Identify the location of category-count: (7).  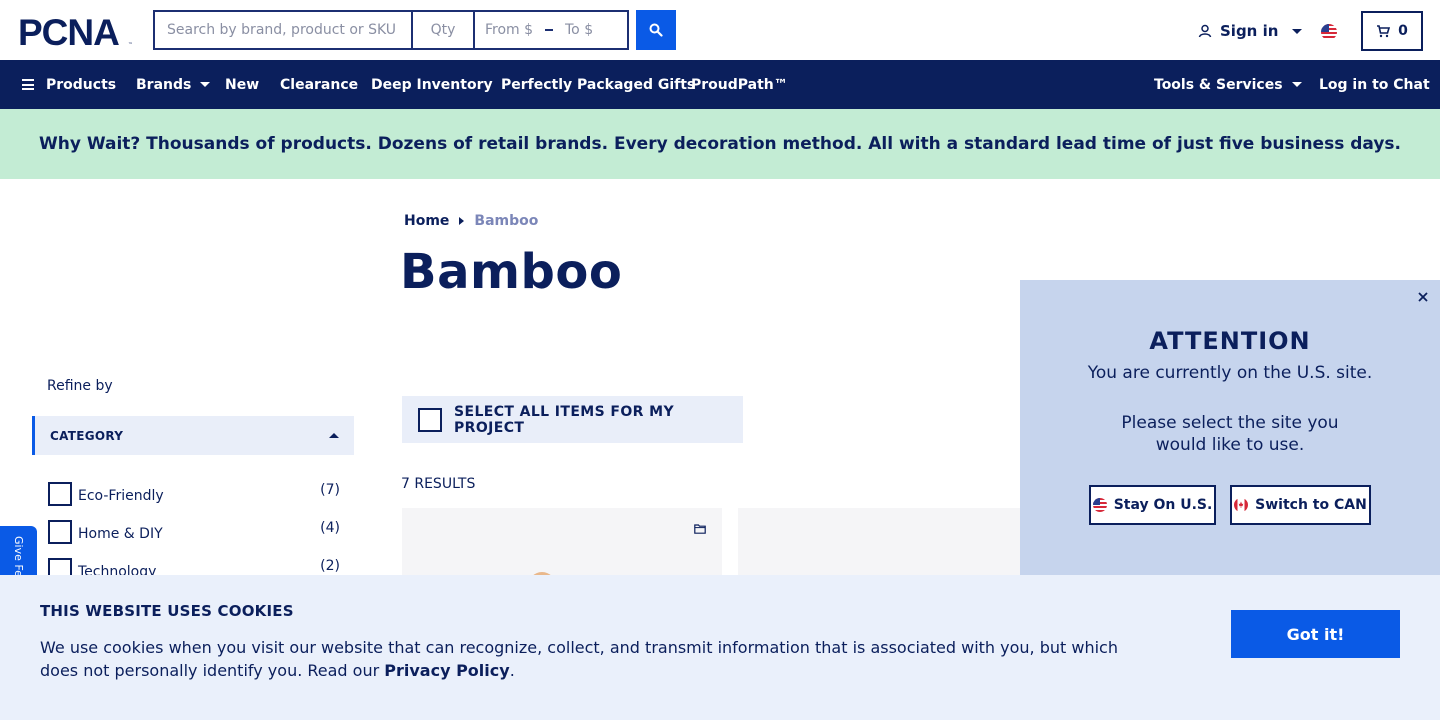
(330, 490).